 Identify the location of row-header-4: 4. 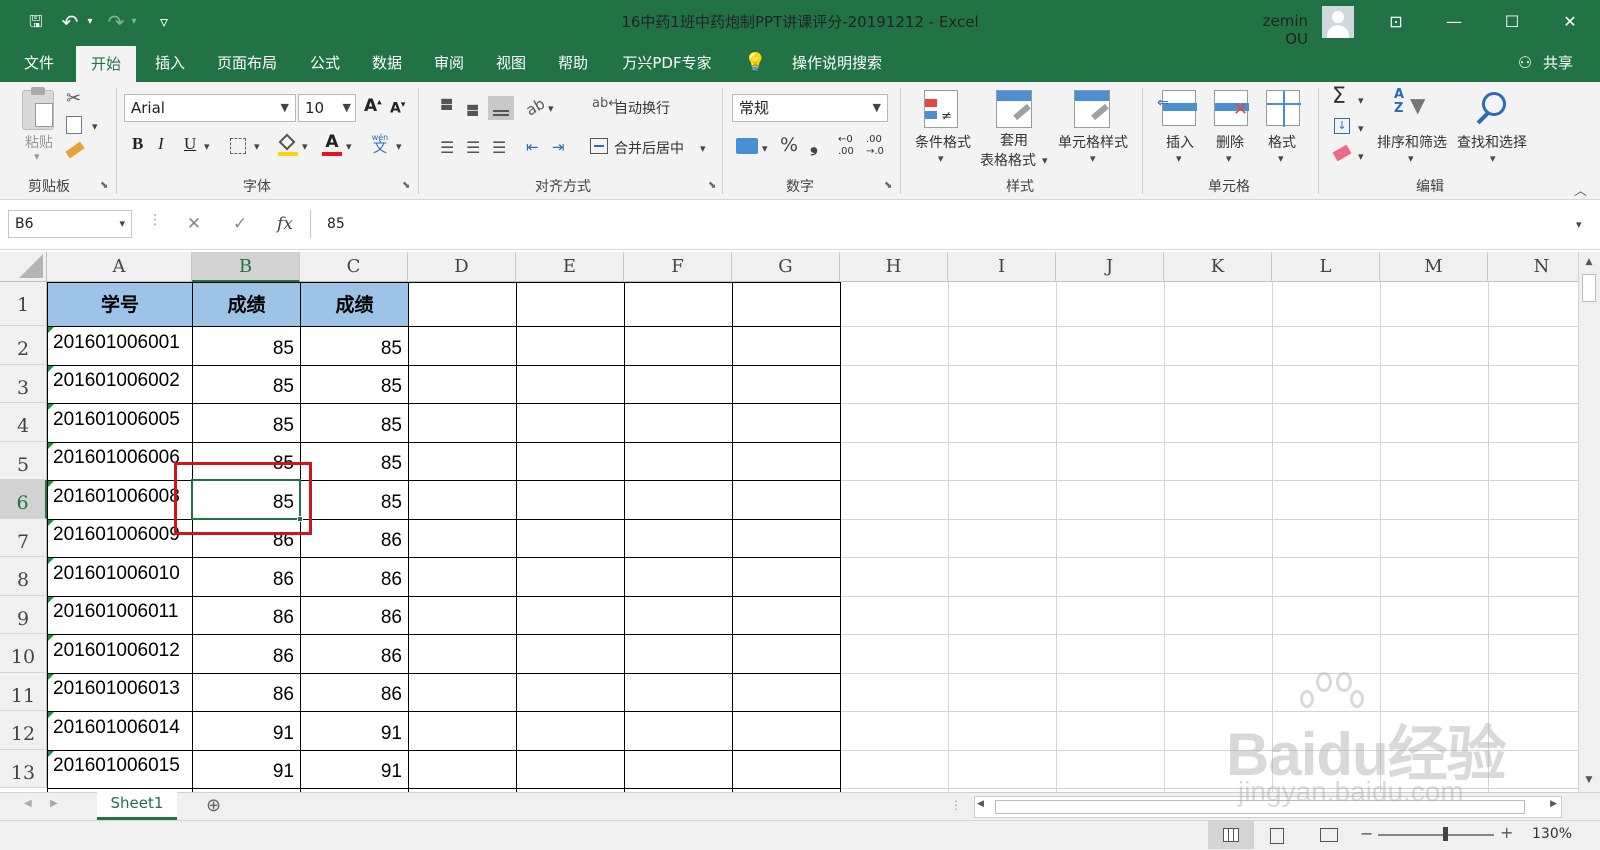
(23, 422).